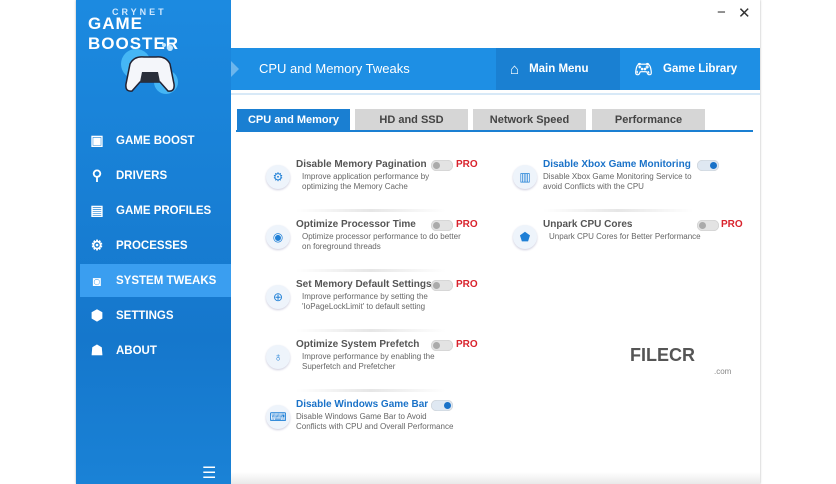 The width and height of the screenshot is (836, 484). Describe the element at coordinates (334, 68) in the screenshot. I see `page-title: CPU and Memory Tweaks` at that location.